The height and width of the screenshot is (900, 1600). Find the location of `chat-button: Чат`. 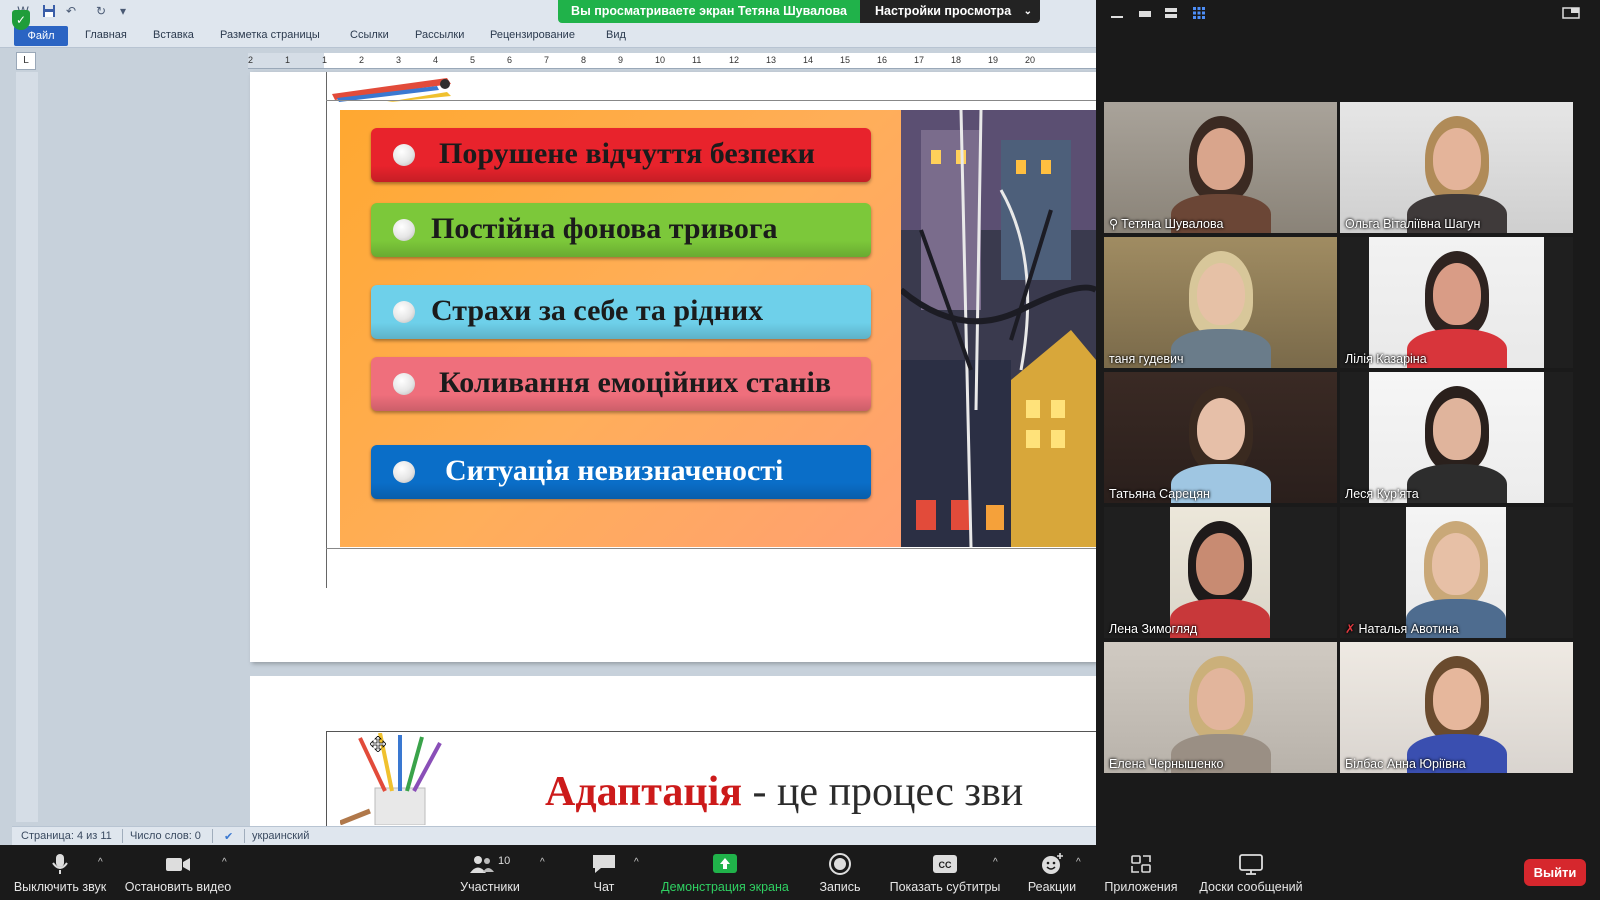

chat-button: Чат is located at coordinates (604, 872).